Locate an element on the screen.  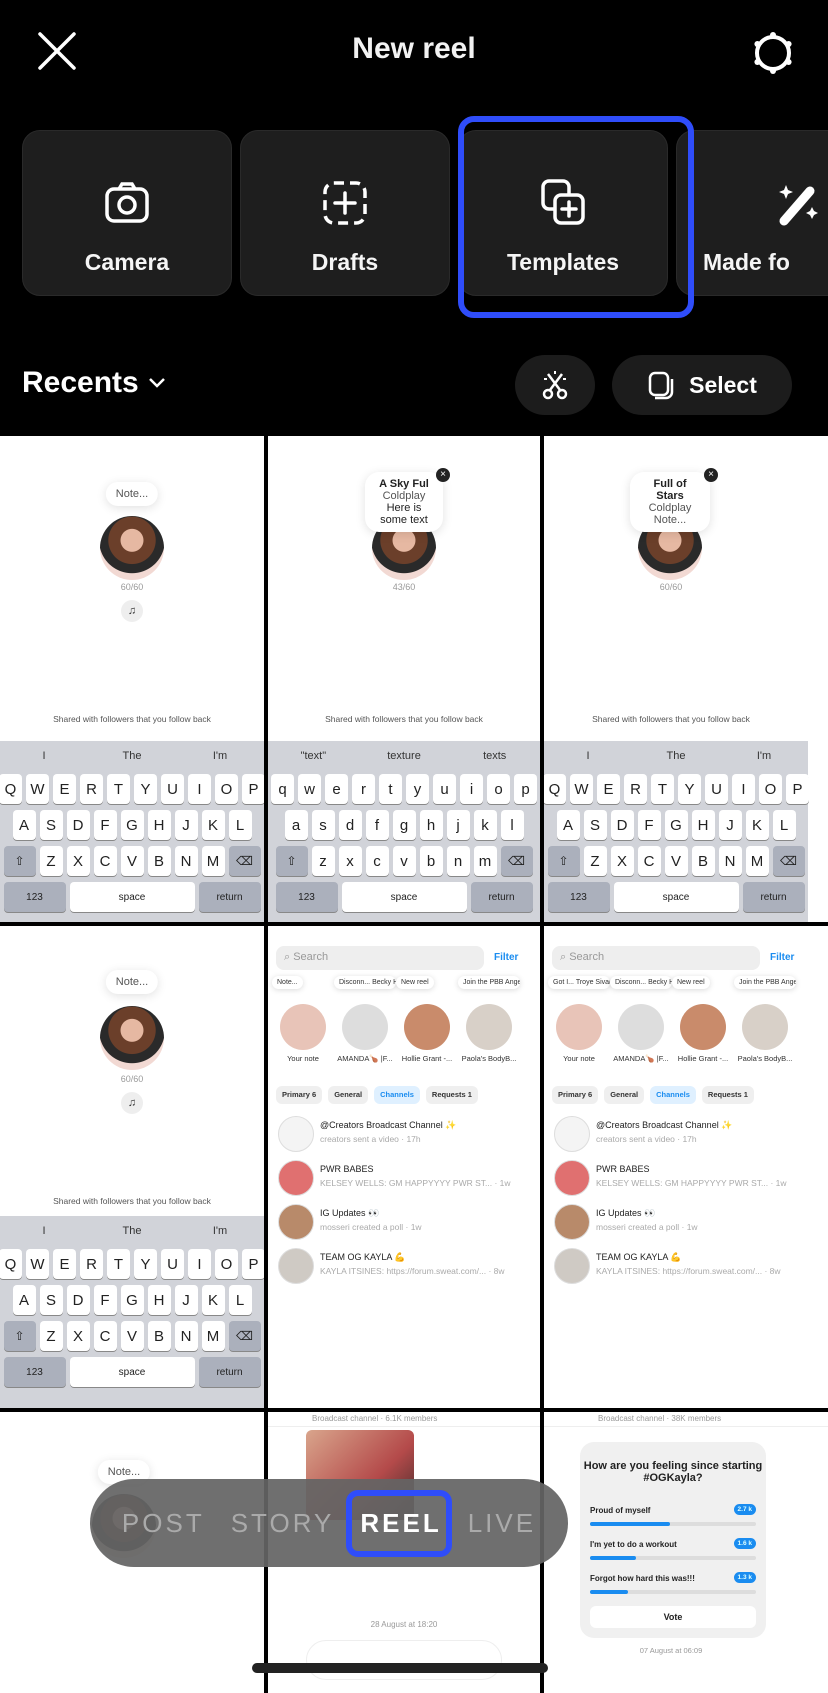
key: r is located at coordinates (363, 789).